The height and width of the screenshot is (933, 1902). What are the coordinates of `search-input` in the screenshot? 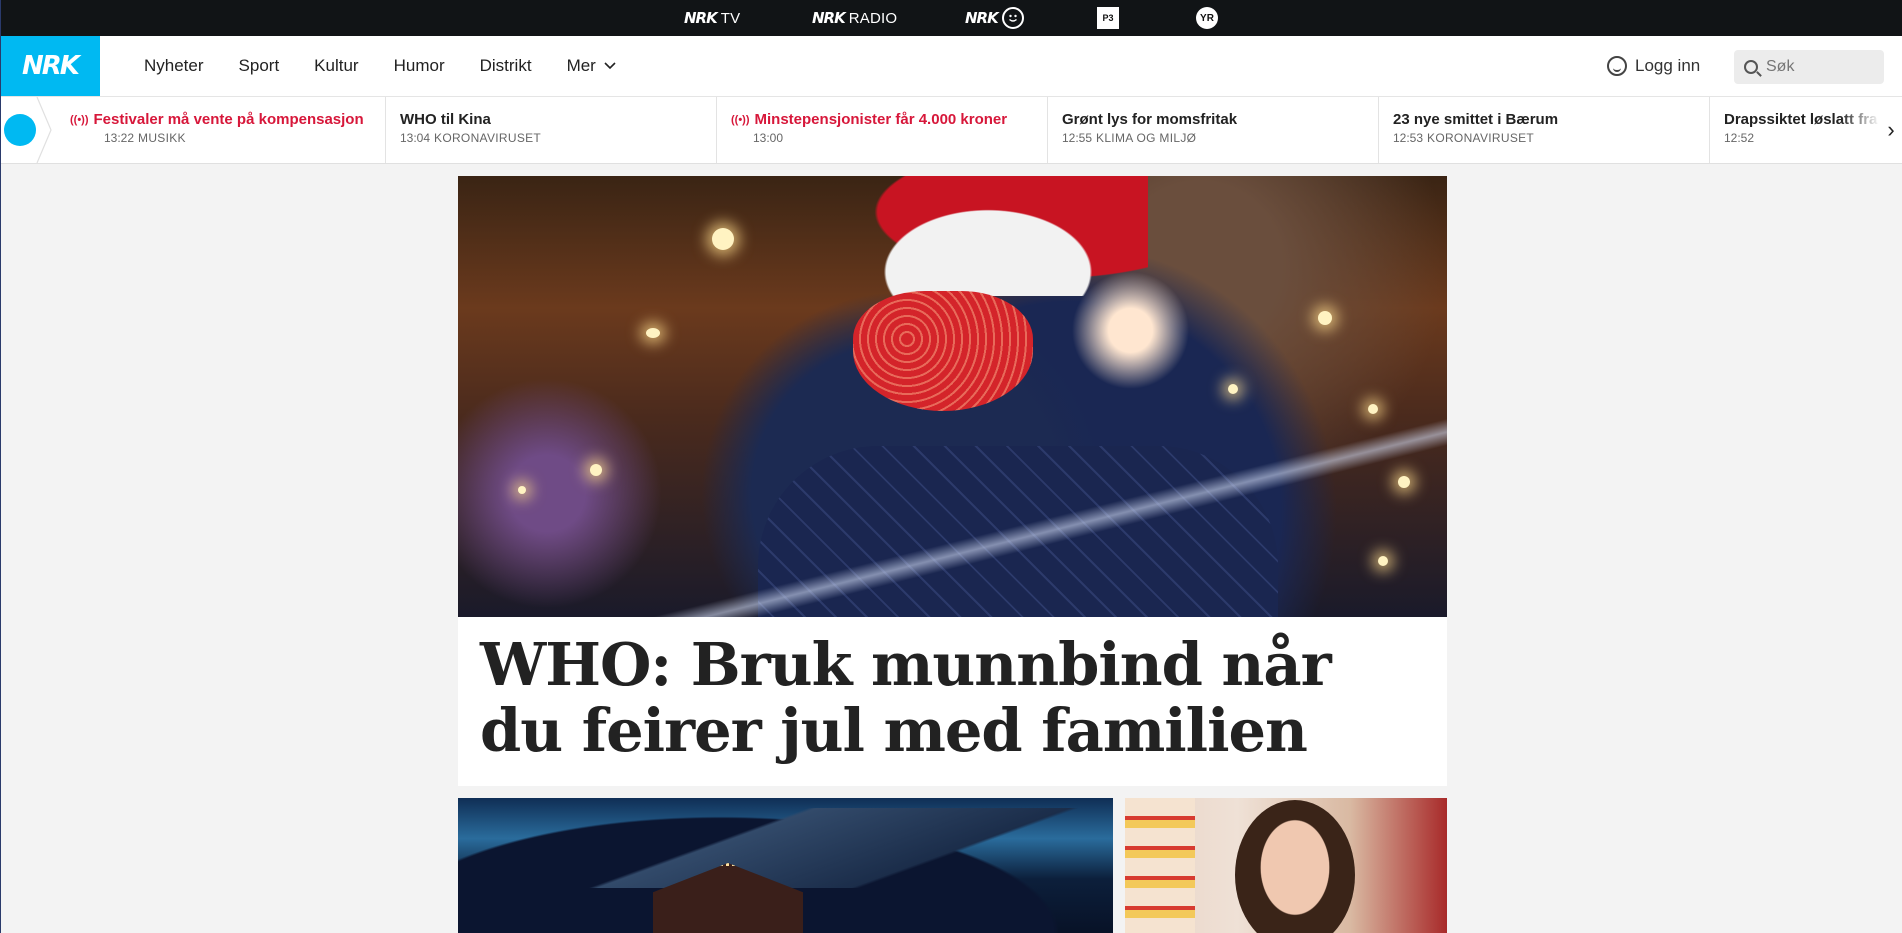 It's located at (1821, 67).